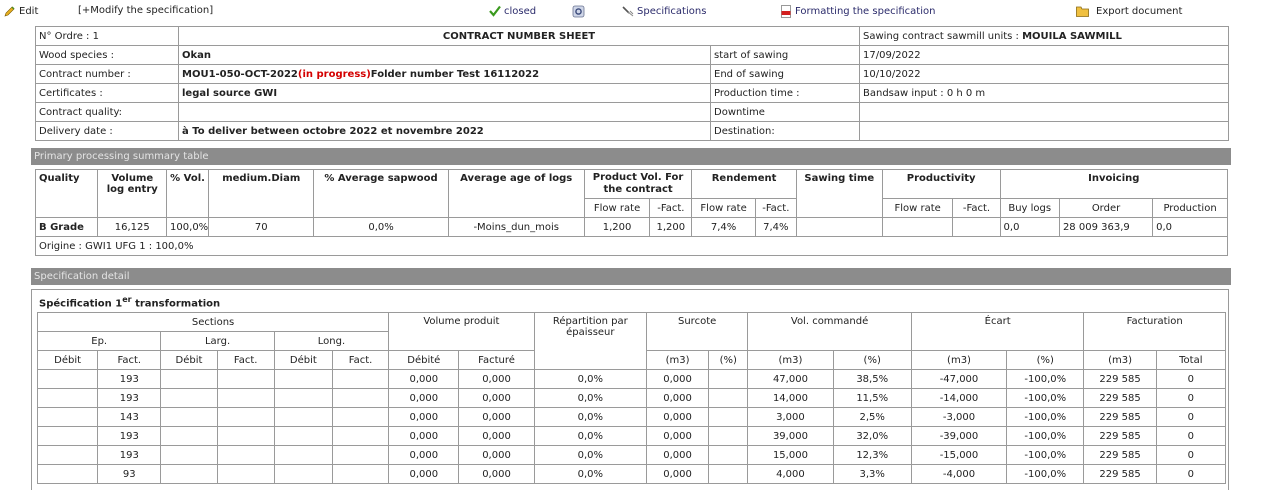 This screenshot has height=490, width=1267. Describe the element at coordinates (66, 193) in the screenshot. I see `quality-header: Quality` at that location.